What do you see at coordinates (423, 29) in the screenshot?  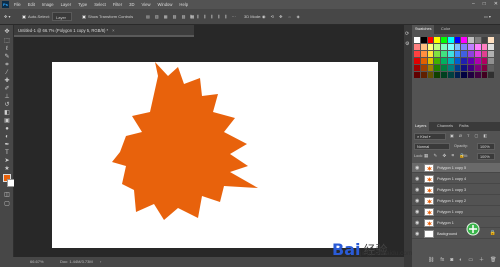 I see `tab-swatches: Swatches` at bounding box center [423, 29].